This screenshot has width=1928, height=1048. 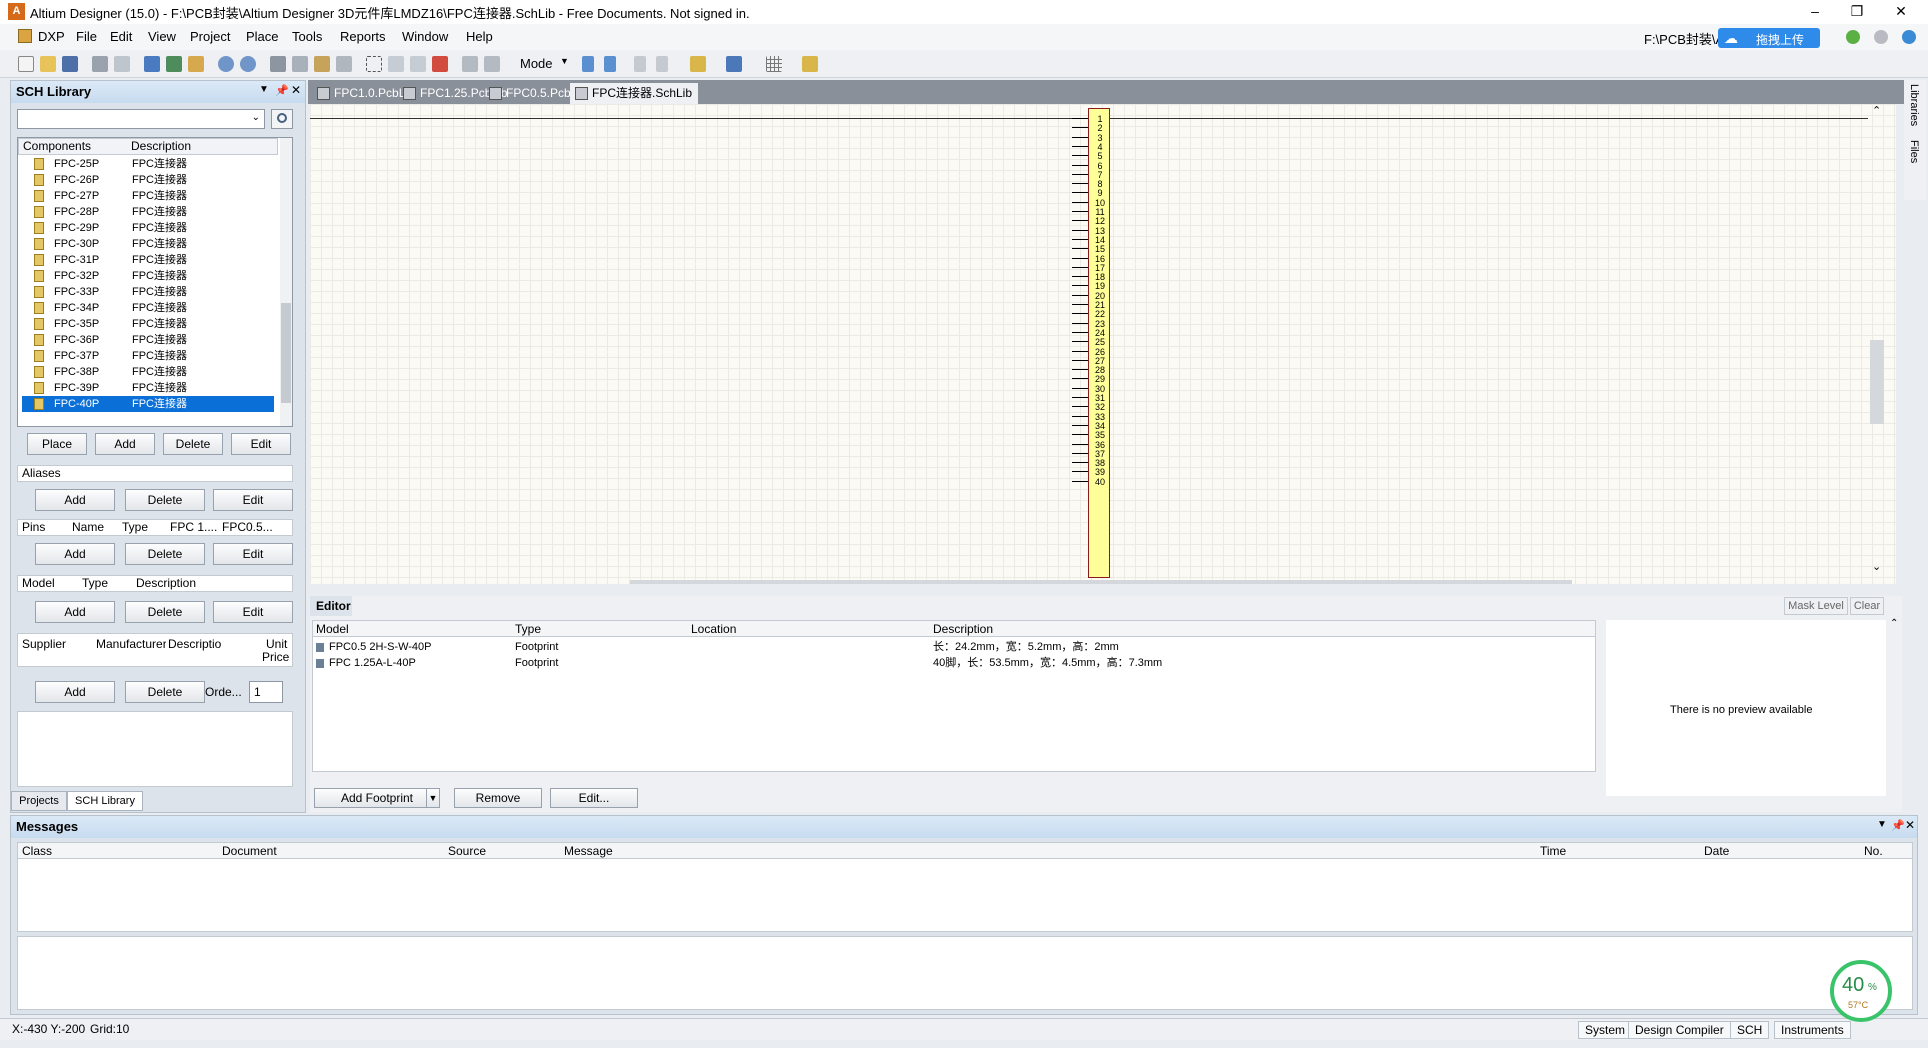 What do you see at coordinates (193, 444) in the screenshot?
I see `delete-component-button: Delete` at bounding box center [193, 444].